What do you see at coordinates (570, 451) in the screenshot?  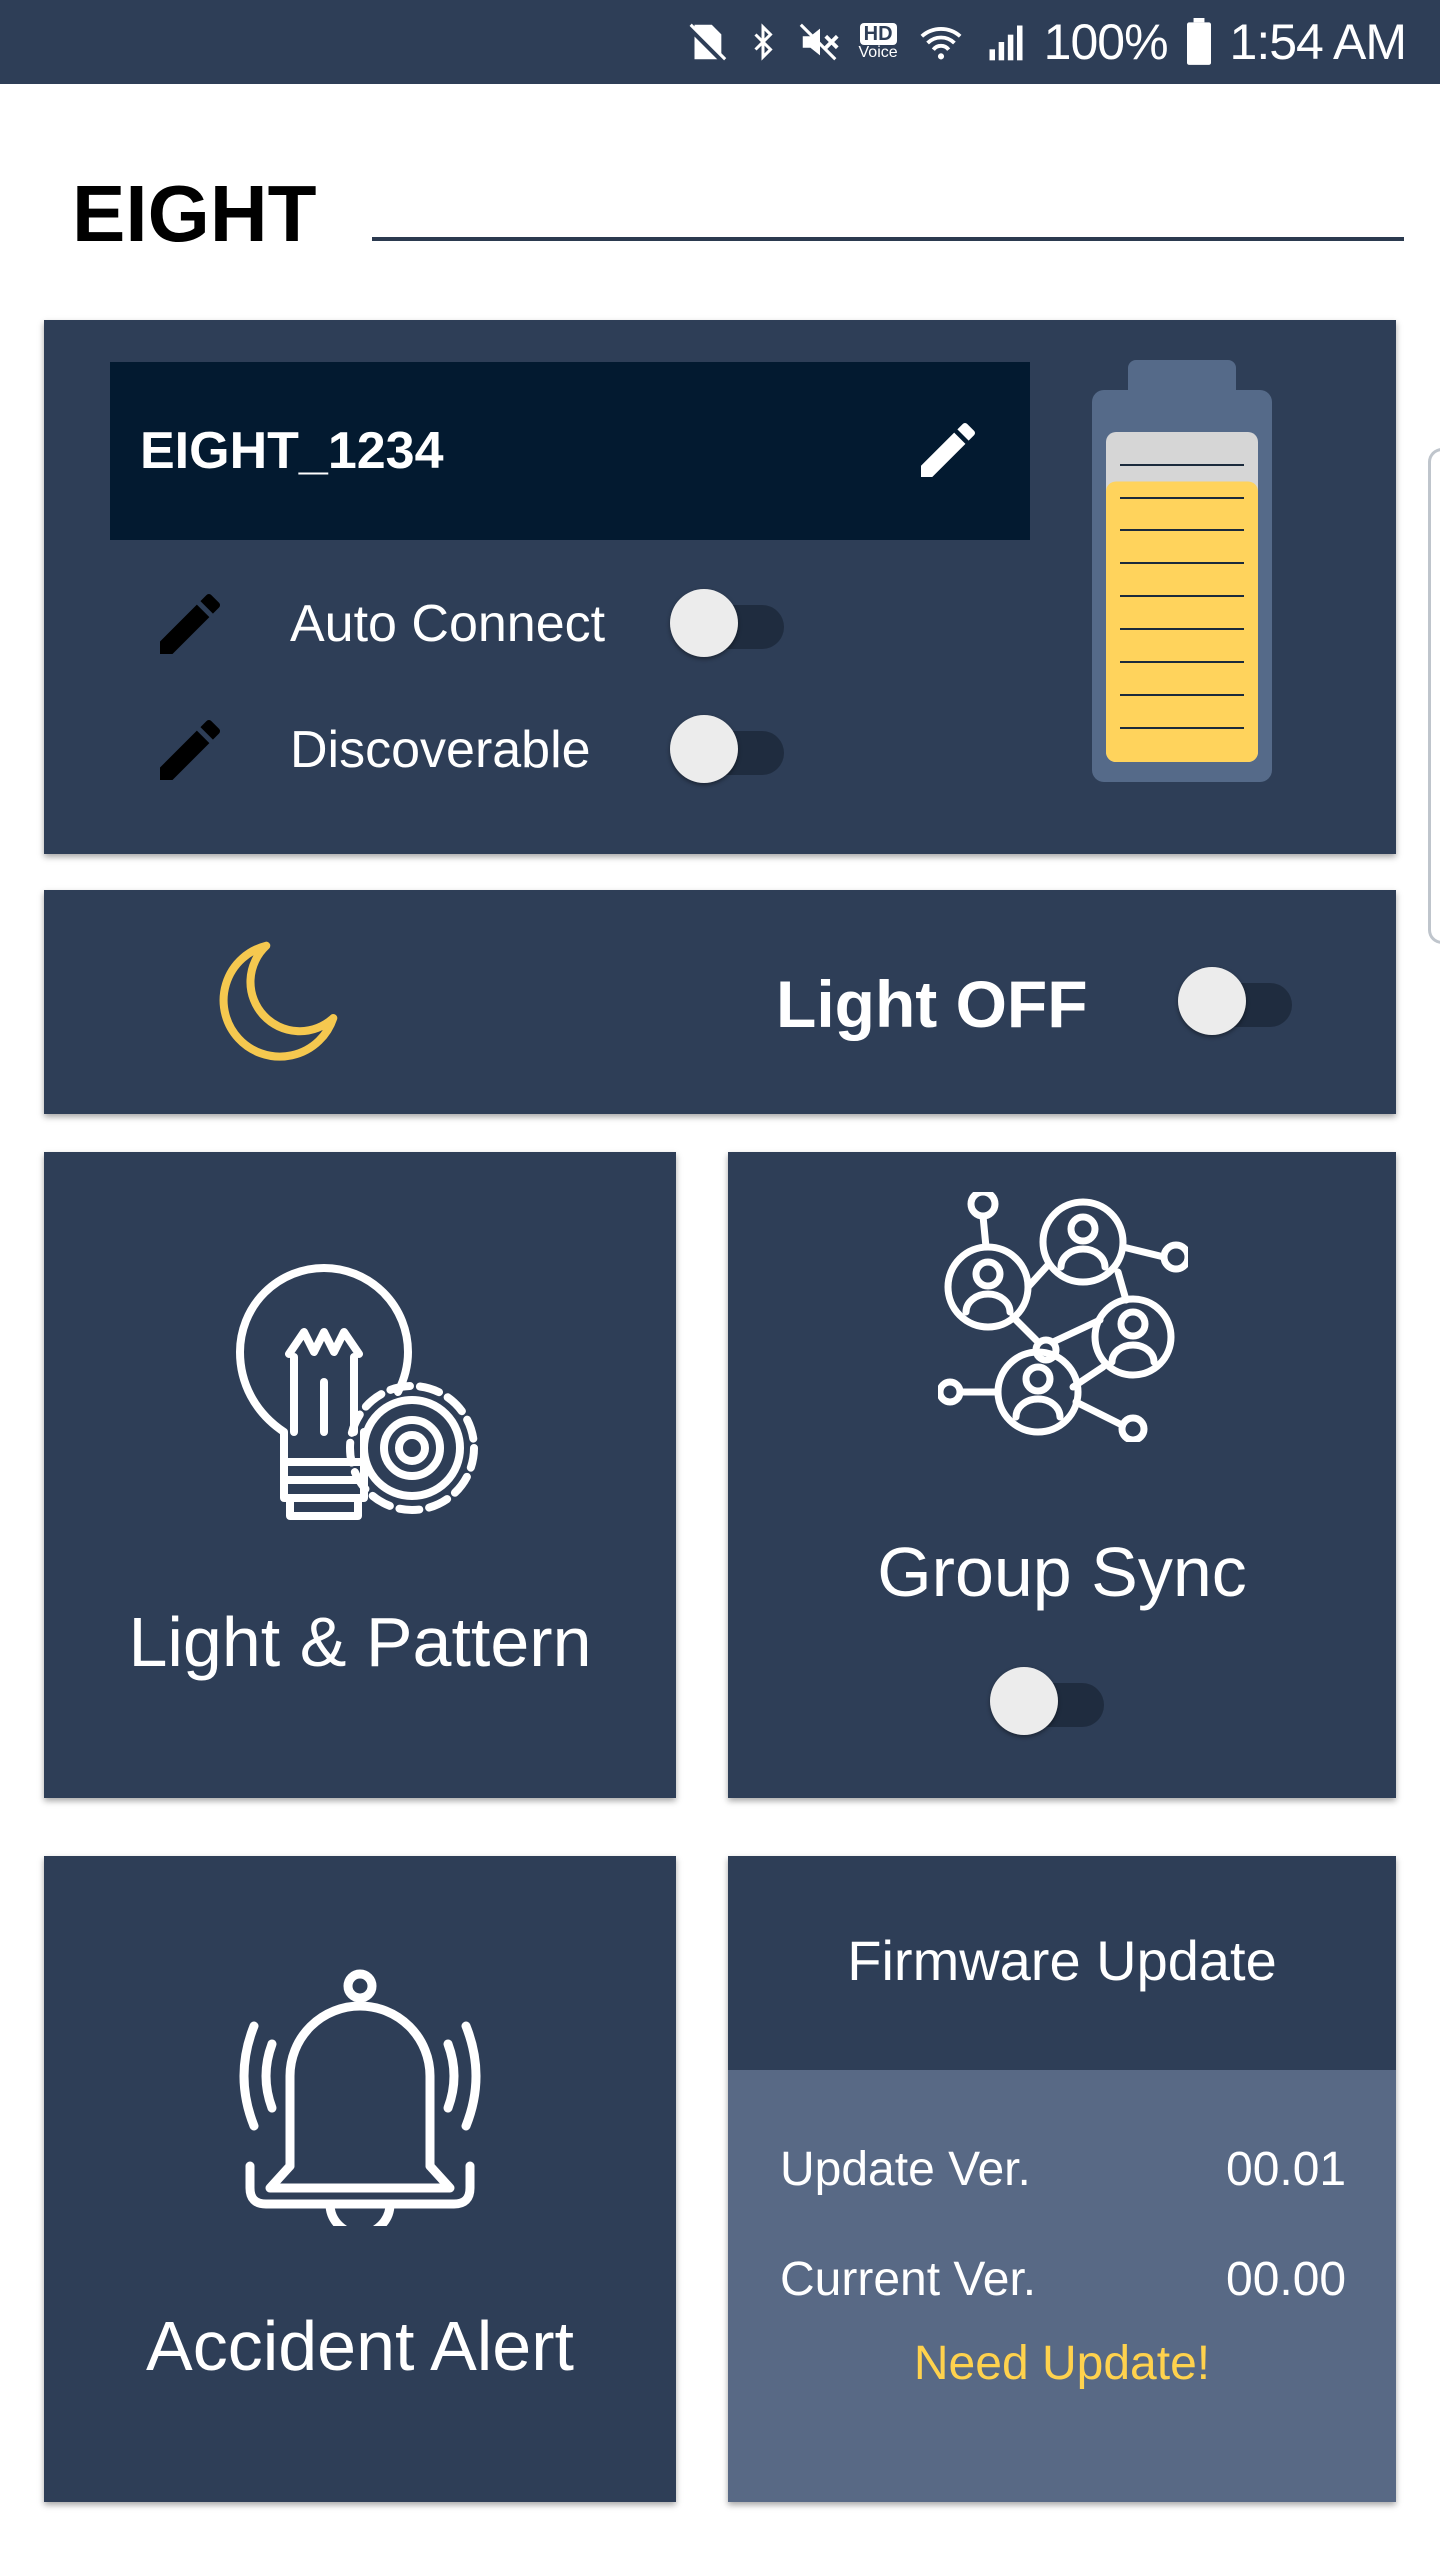 I see `device-name-field: EIGHT_1234` at bounding box center [570, 451].